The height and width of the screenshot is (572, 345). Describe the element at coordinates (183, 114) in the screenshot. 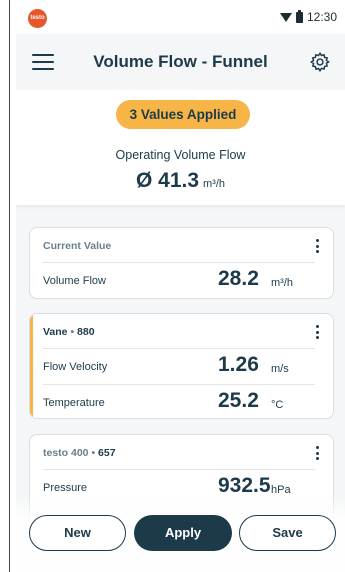

I see `values-applied-badge: 3 Values Applied` at that location.